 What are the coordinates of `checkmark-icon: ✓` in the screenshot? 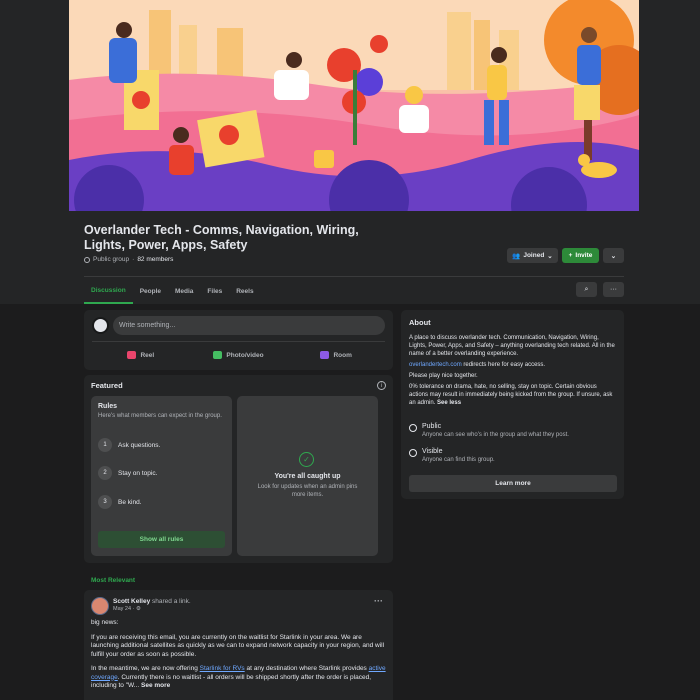 It's located at (306, 459).